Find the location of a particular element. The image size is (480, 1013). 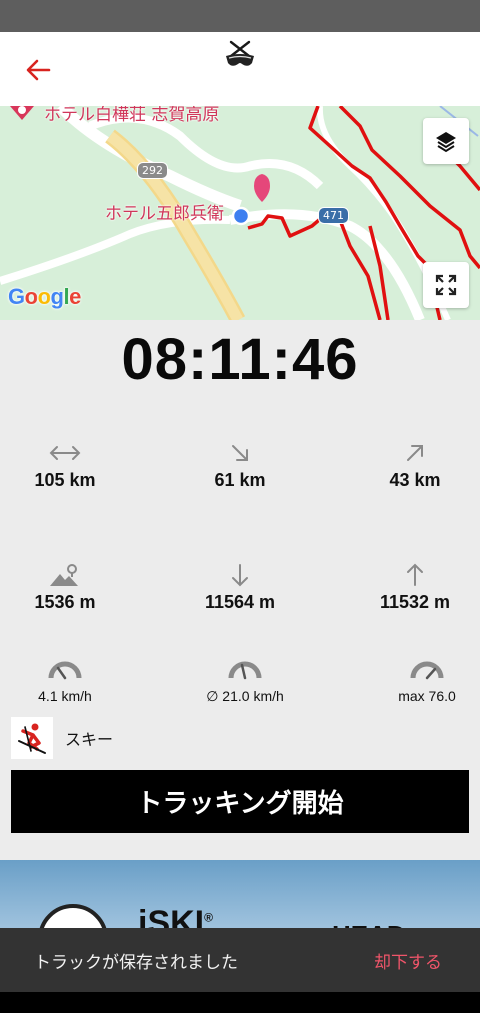

google-letter: G is located at coordinates (16, 296).